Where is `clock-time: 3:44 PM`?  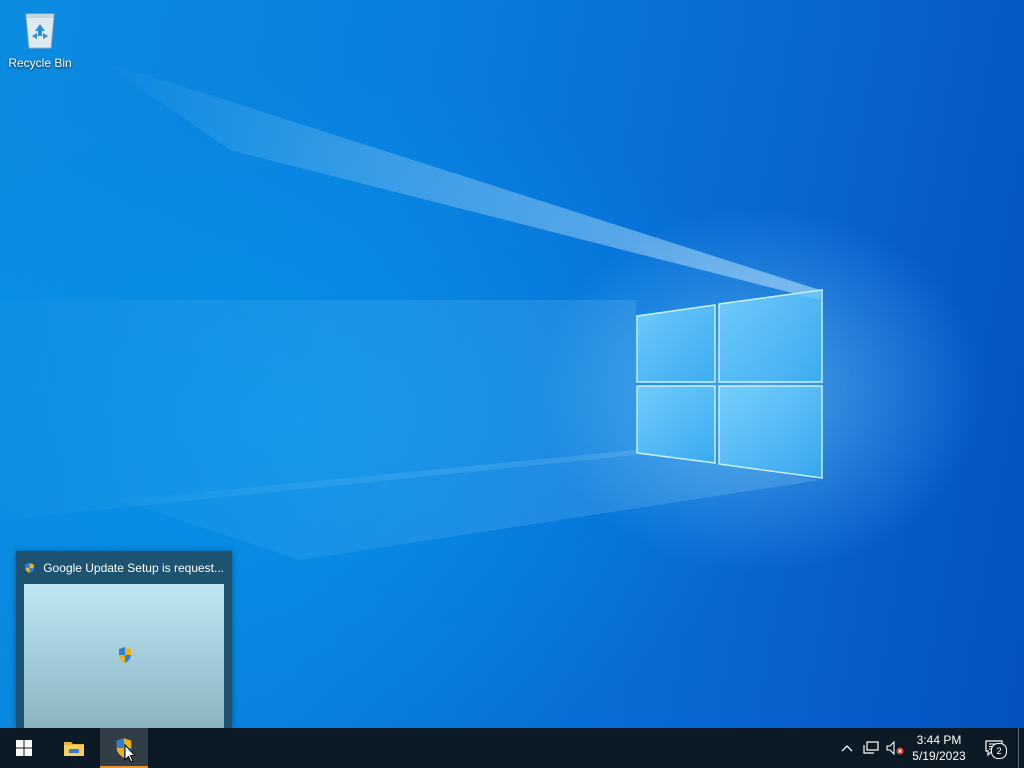 clock-time: 3:44 PM is located at coordinates (939, 740).